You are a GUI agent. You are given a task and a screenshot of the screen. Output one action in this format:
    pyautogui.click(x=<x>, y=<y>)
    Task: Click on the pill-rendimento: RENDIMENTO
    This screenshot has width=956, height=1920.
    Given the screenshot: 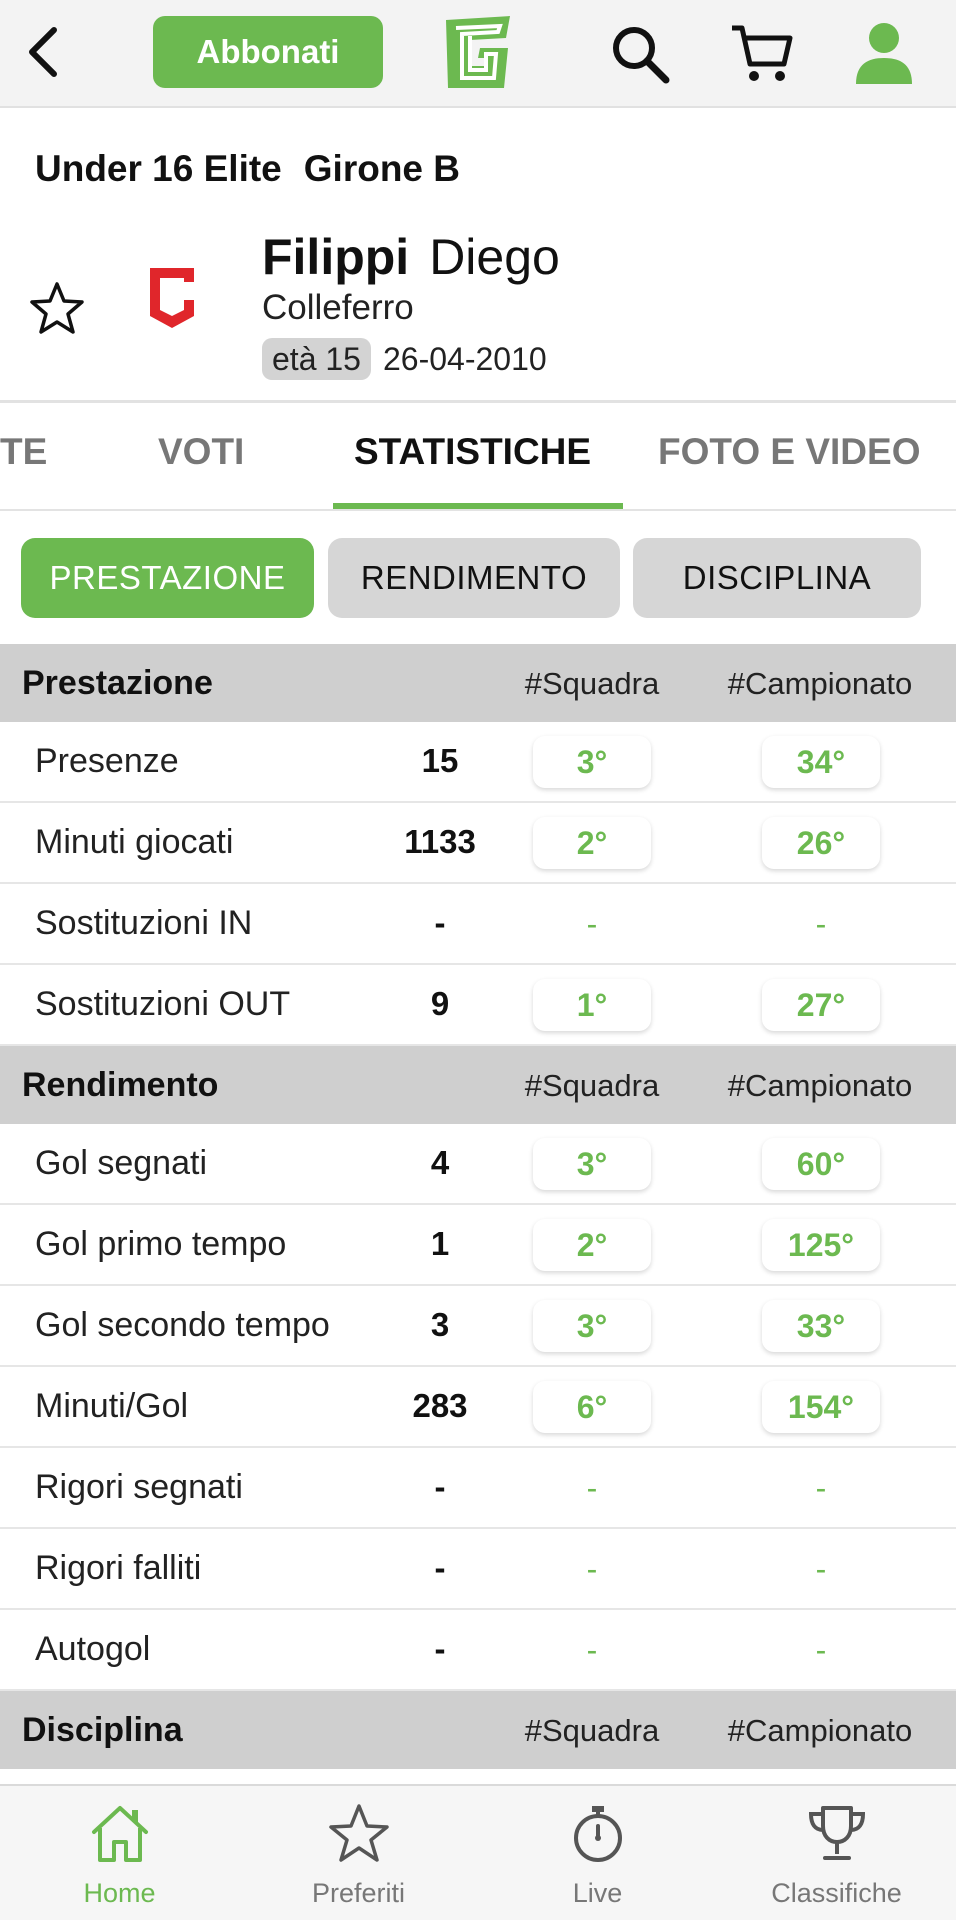 What is the action you would take?
    pyautogui.click(x=474, y=578)
    